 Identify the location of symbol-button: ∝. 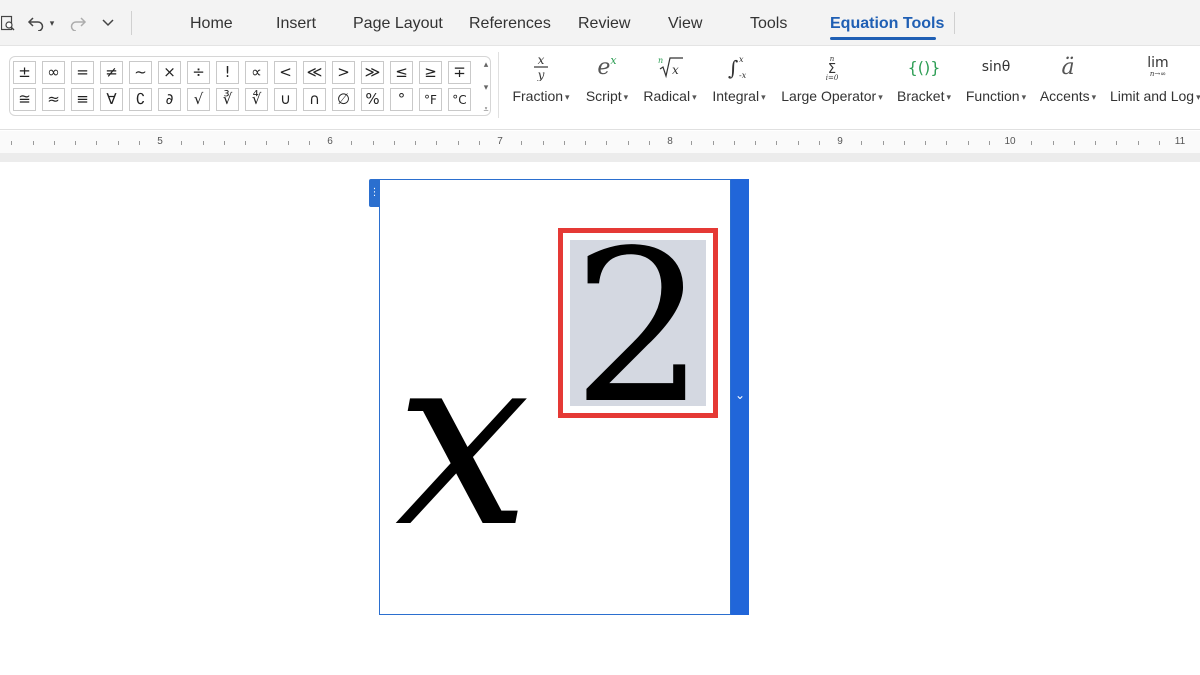
(256, 72).